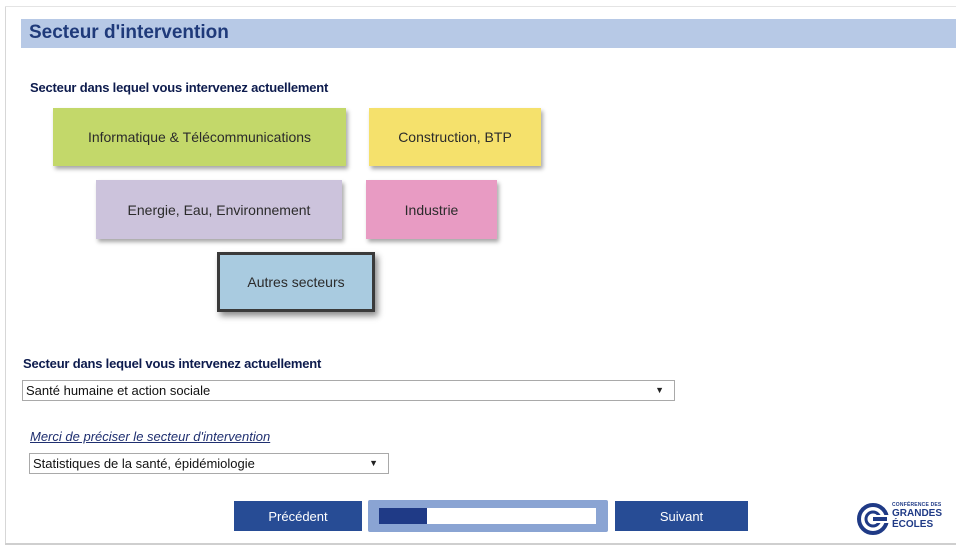  Describe the element at coordinates (488, 33) in the screenshot. I see `section-header: Secteur d'intervention` at that location.